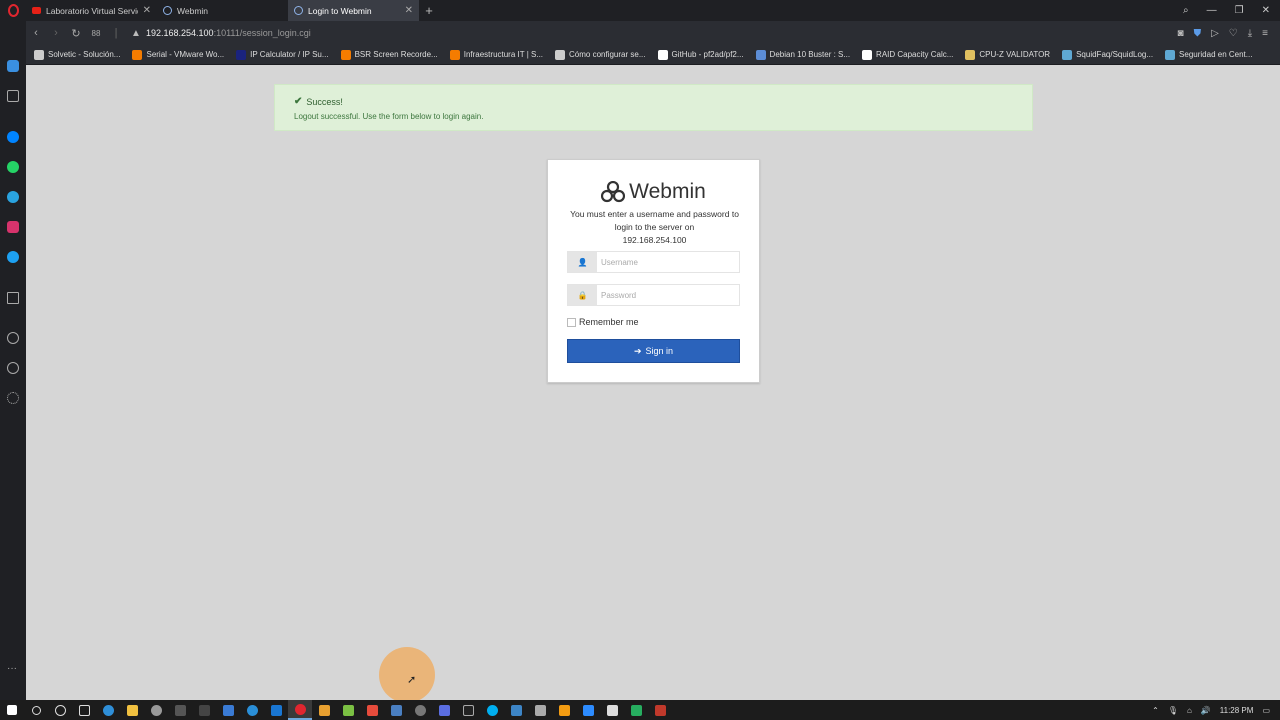  What do you see at coordinates (13, 167) in the screenshot?
I see `whatsapp-icon` at bounding box center [13, 167].